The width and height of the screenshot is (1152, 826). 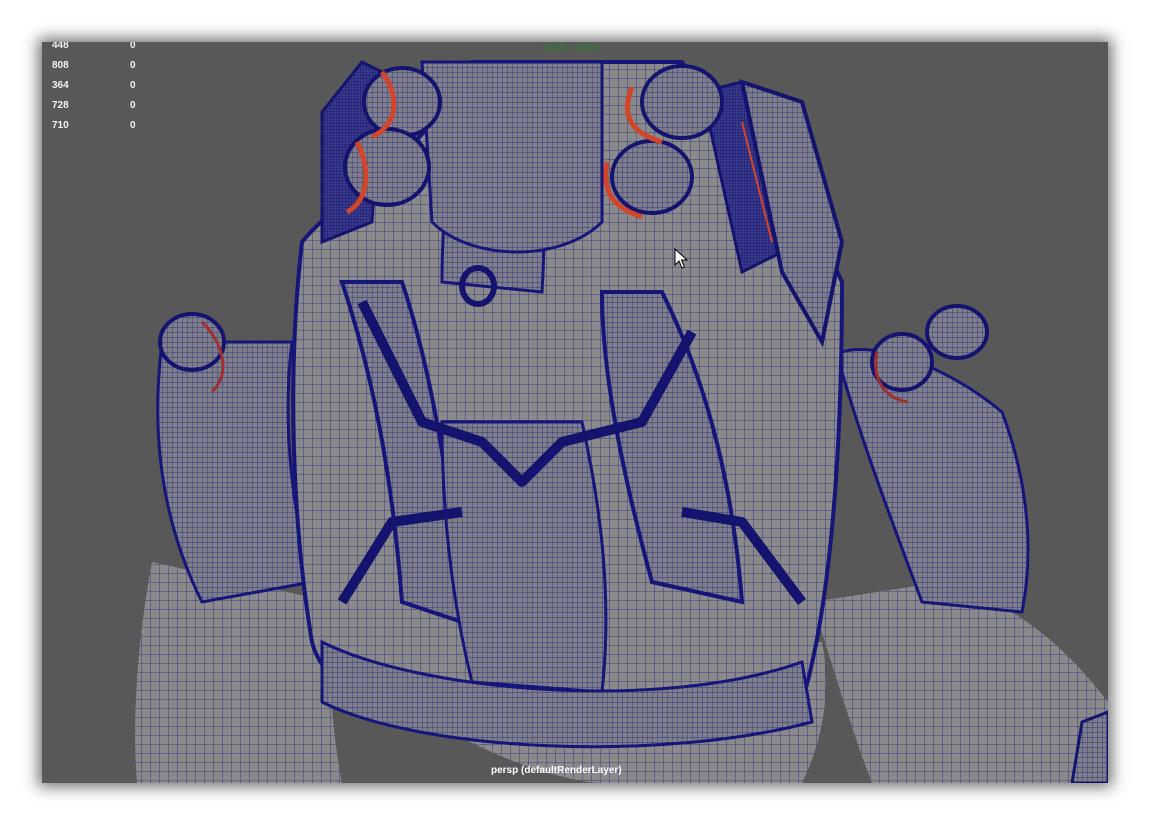 What do you see at coordinates (235, 472) in the screenshot?
I see `left-shoulder-armor` at bounding box center [235, 472].